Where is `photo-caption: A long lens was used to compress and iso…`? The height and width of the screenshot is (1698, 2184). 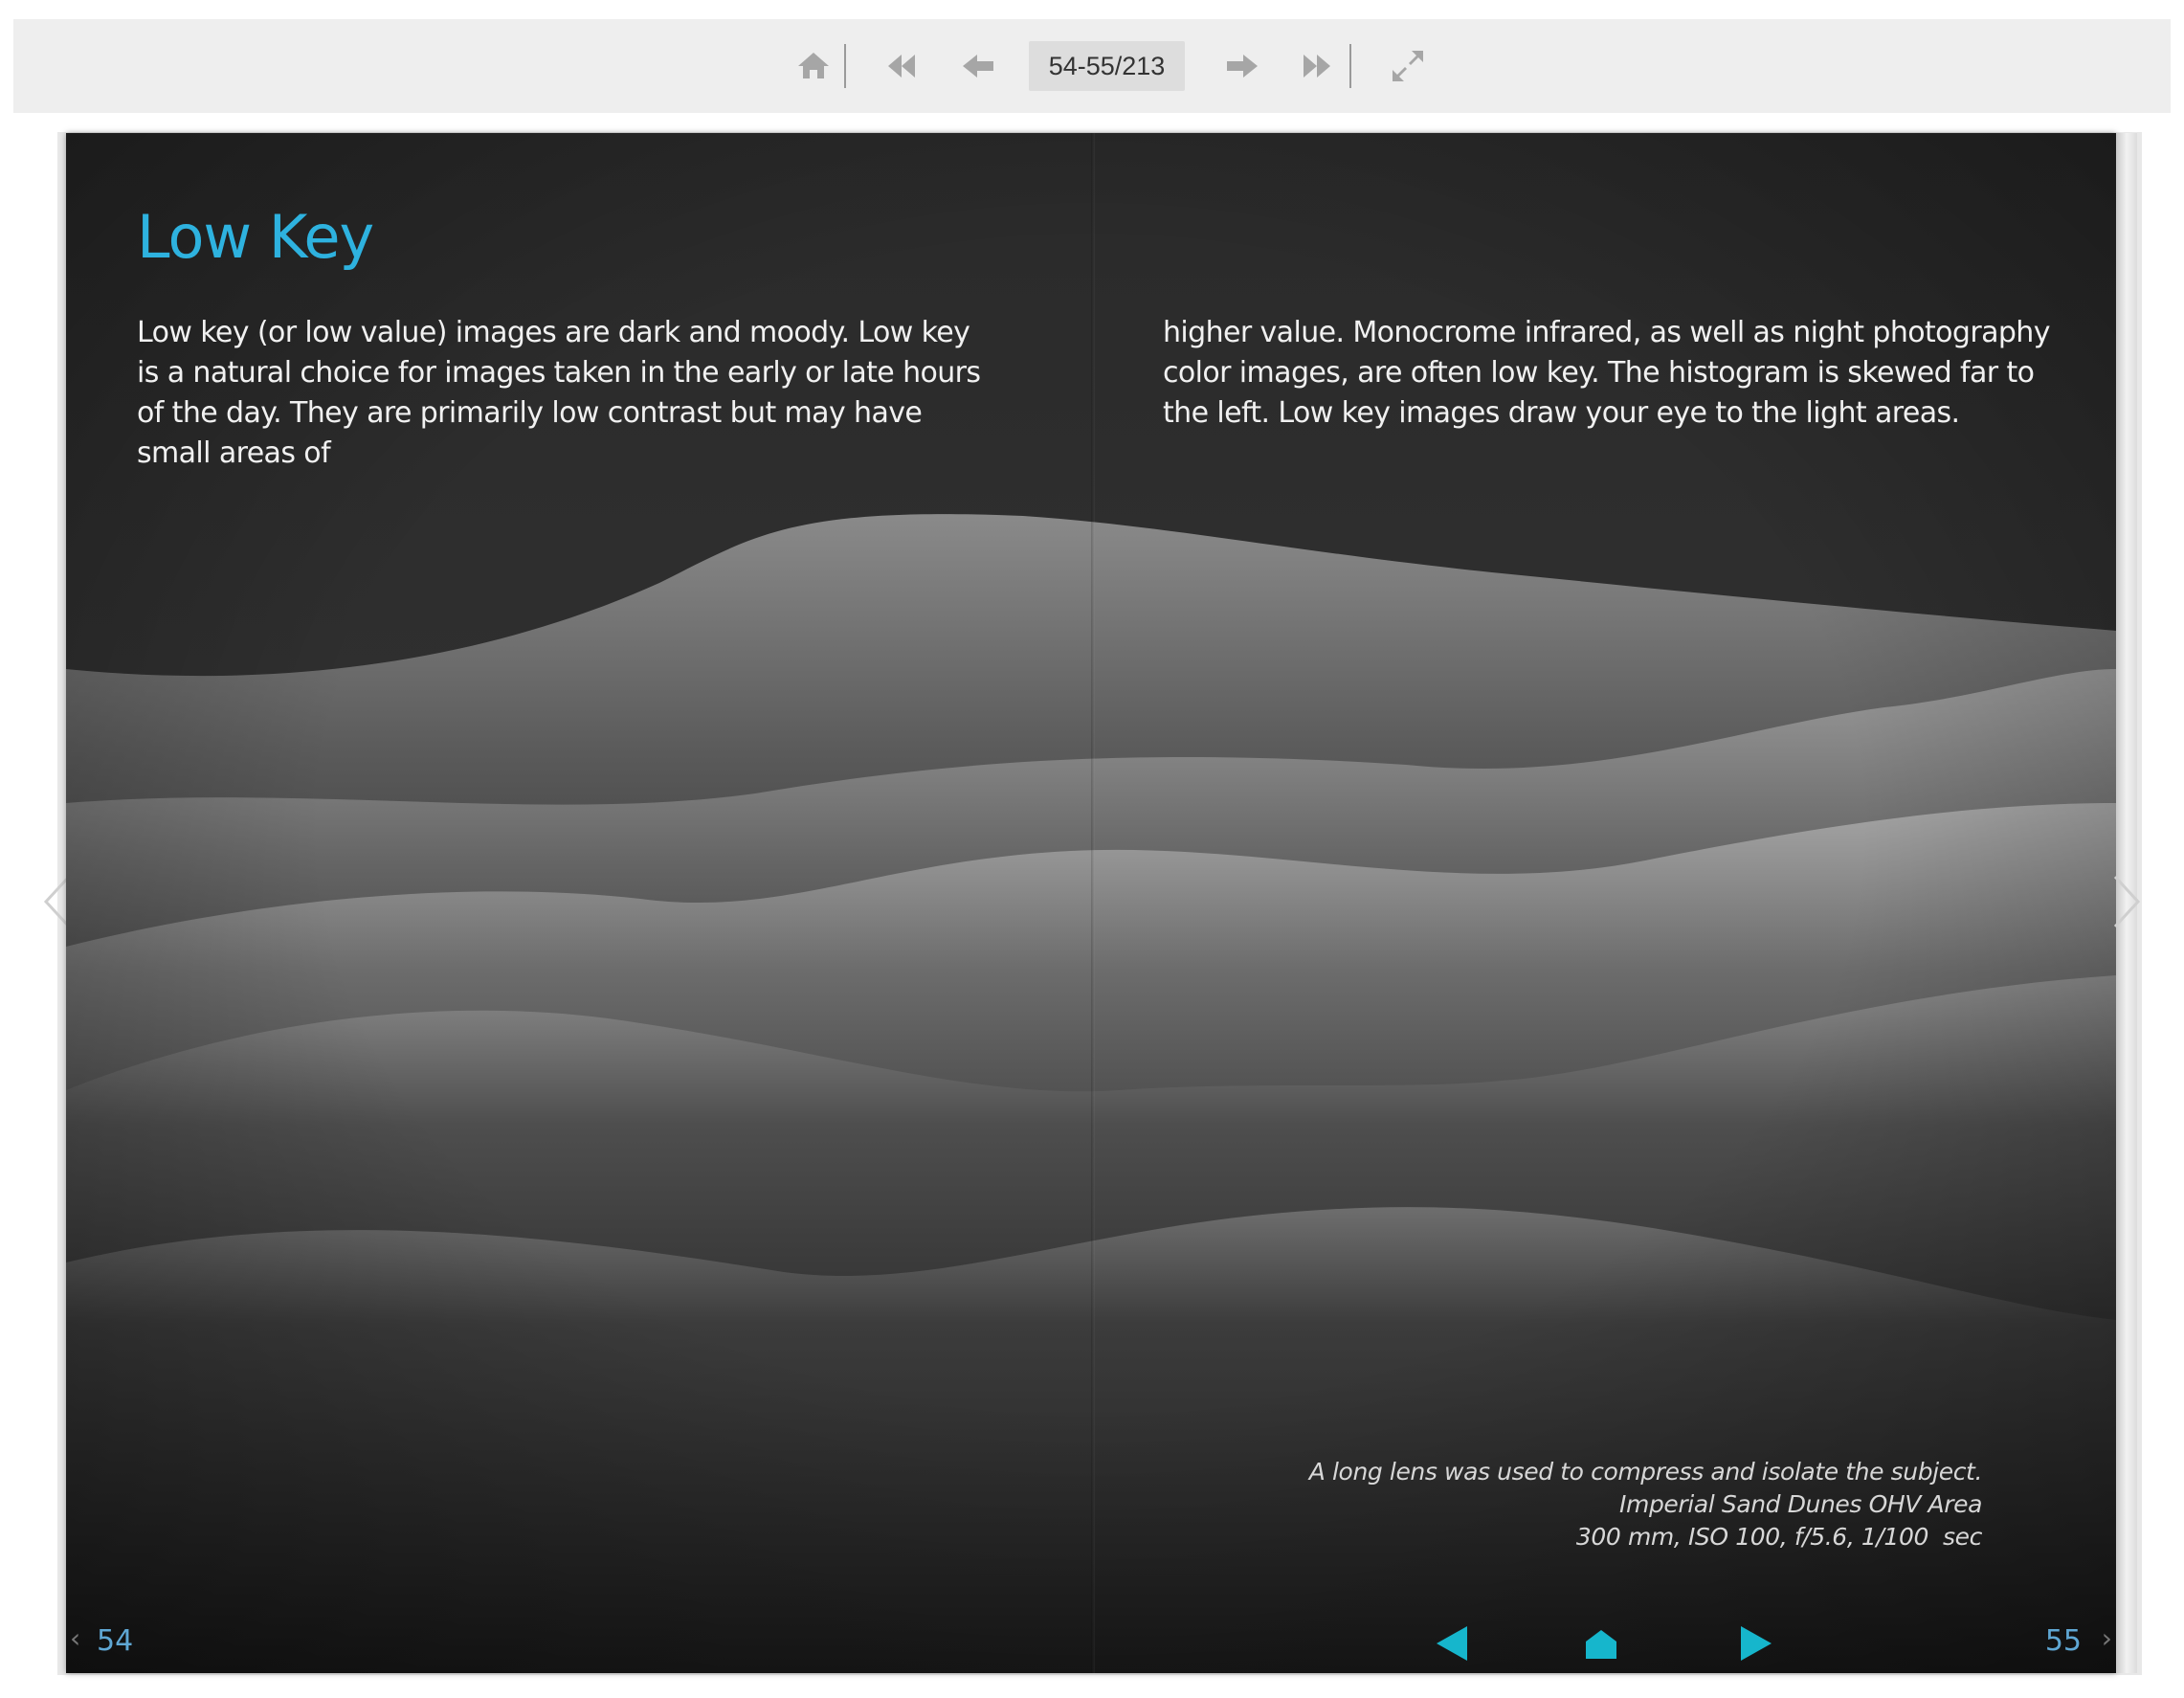
photo-caption: A long lens was used to compress and iso… is located at coordinates (1646, 1505).